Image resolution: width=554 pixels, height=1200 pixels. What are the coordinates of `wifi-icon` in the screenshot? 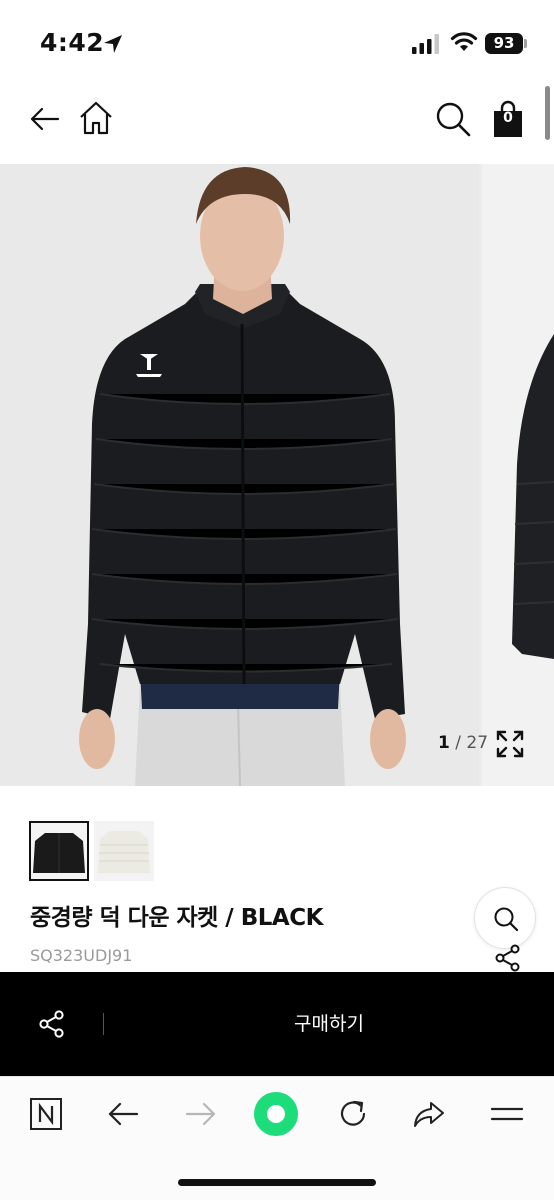 It's located at (464, 41).